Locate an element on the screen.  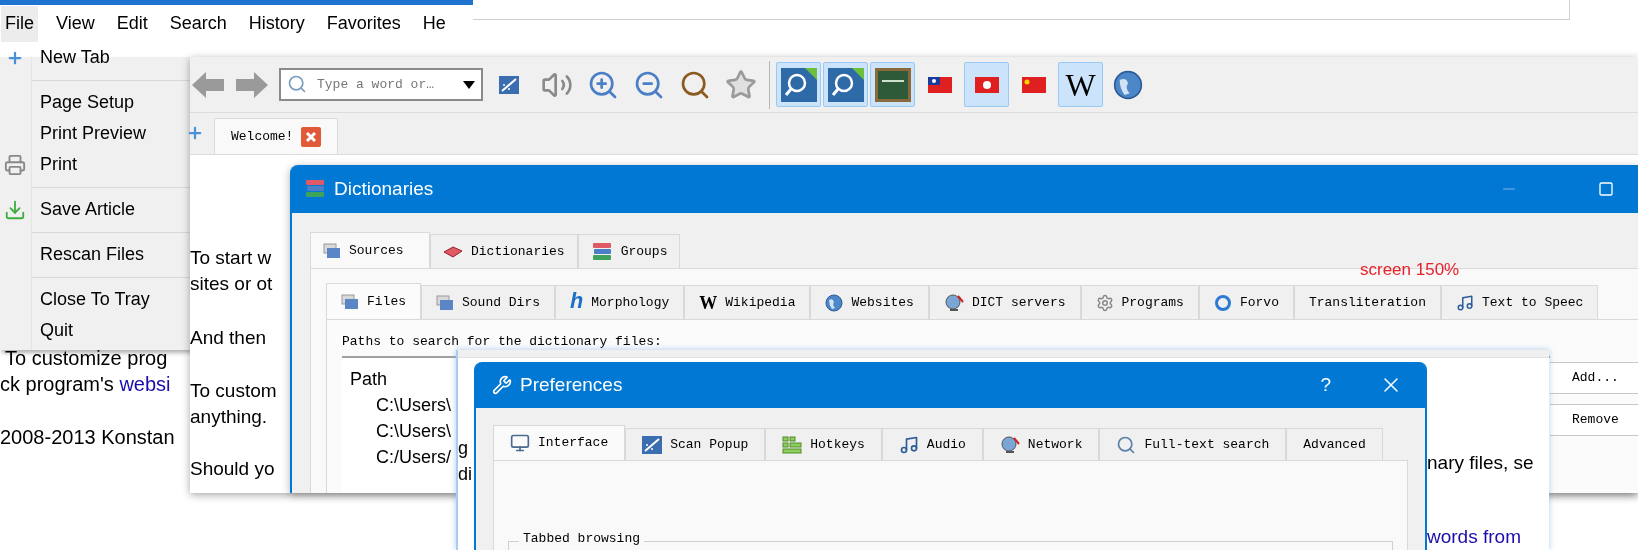
body-text: ck program's websi is located at coordinates (86, 384).